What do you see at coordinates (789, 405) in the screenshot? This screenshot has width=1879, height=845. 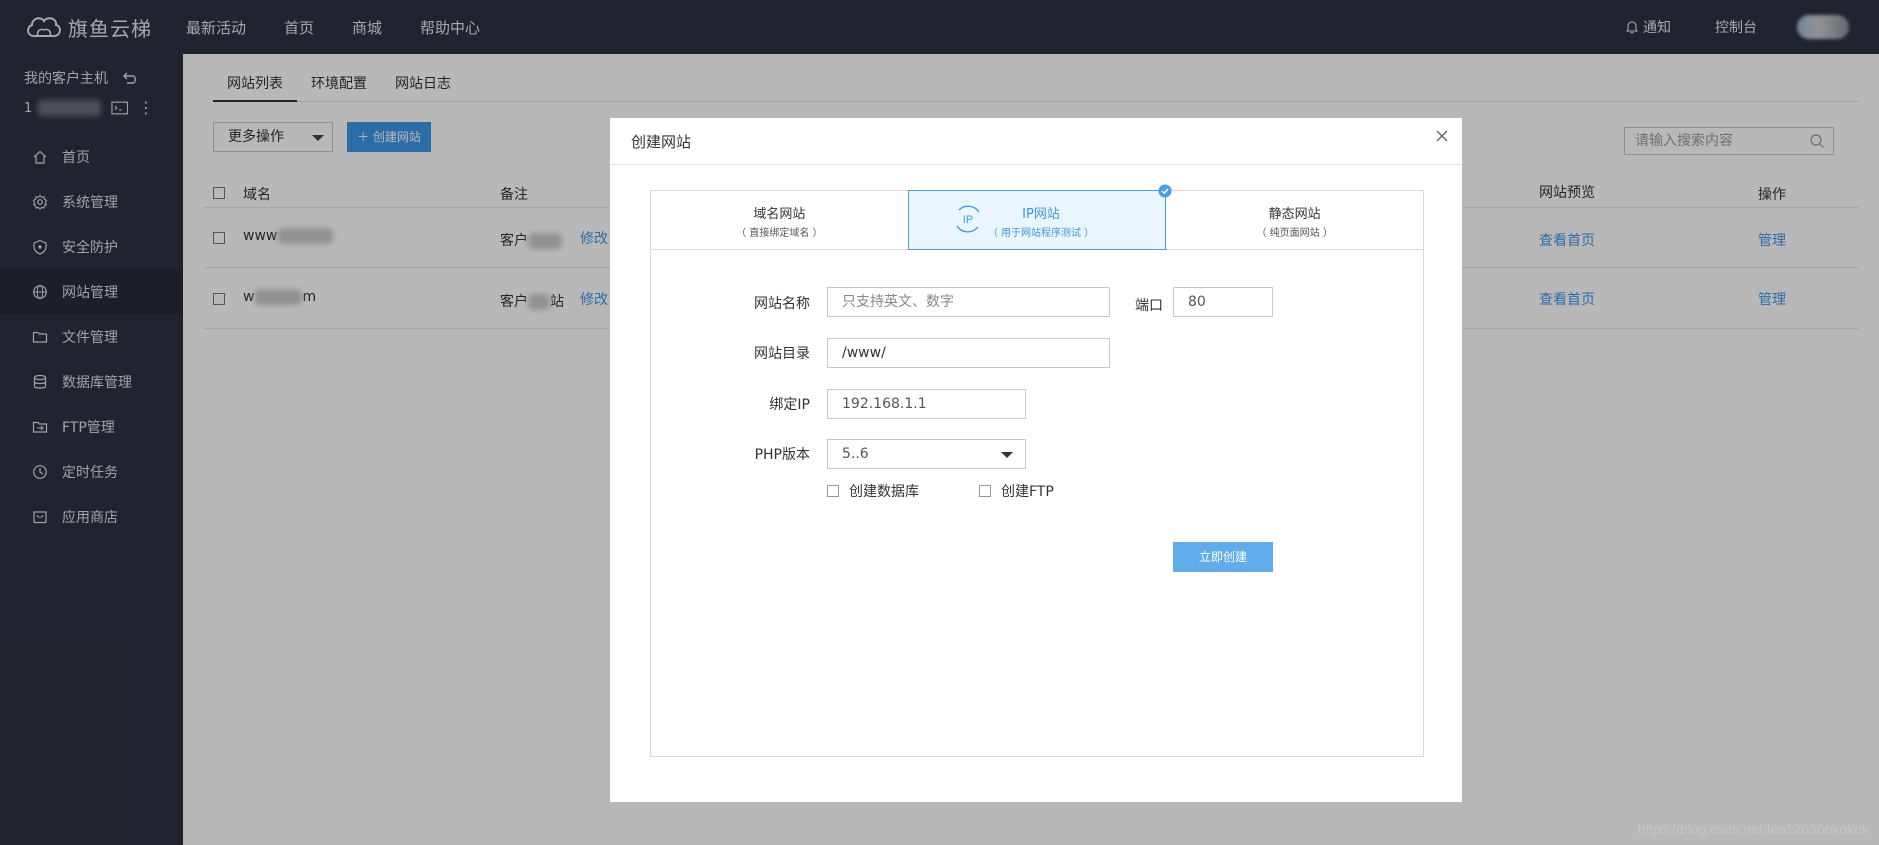 I see `bind-ip-label: 绑定IP` at bounding box center [789, 405].